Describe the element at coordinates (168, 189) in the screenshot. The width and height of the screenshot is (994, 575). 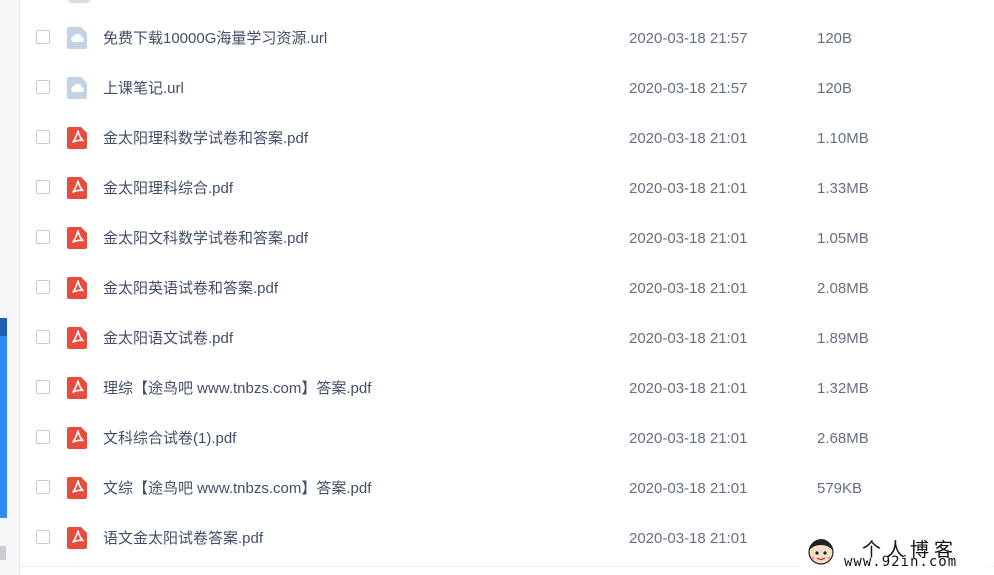
I see `file-name: 金太阳理科综合.pdf` at that location.